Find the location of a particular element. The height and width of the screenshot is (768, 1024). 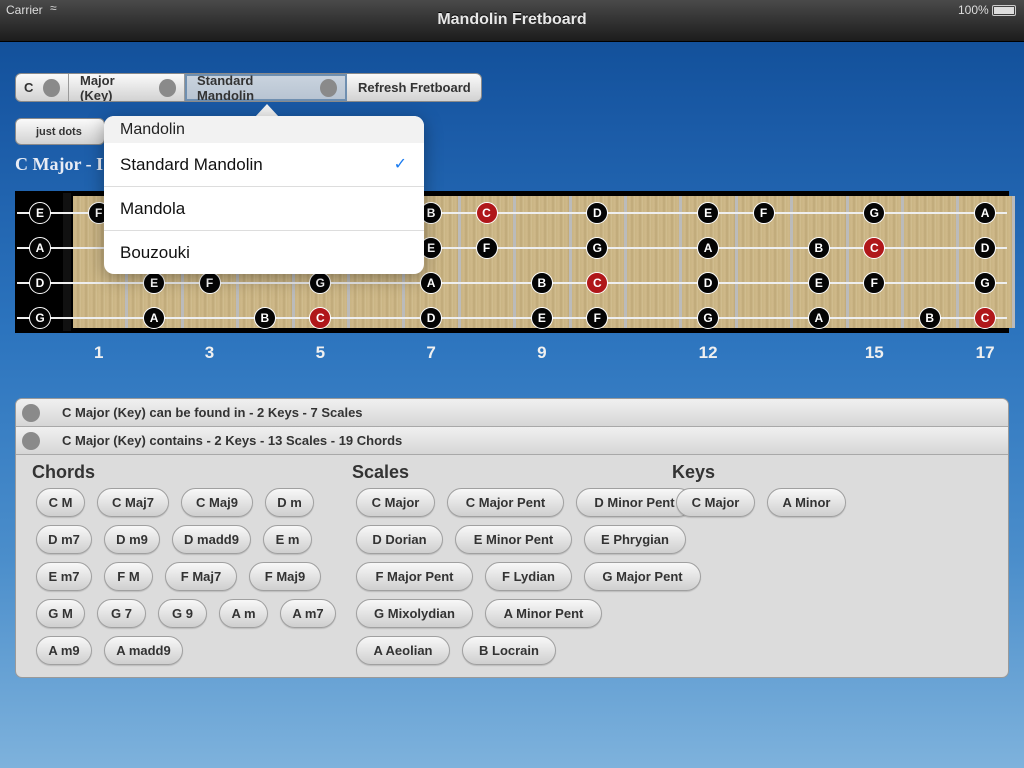

chord-button: D madd9 is located at coordinates (211, 539).